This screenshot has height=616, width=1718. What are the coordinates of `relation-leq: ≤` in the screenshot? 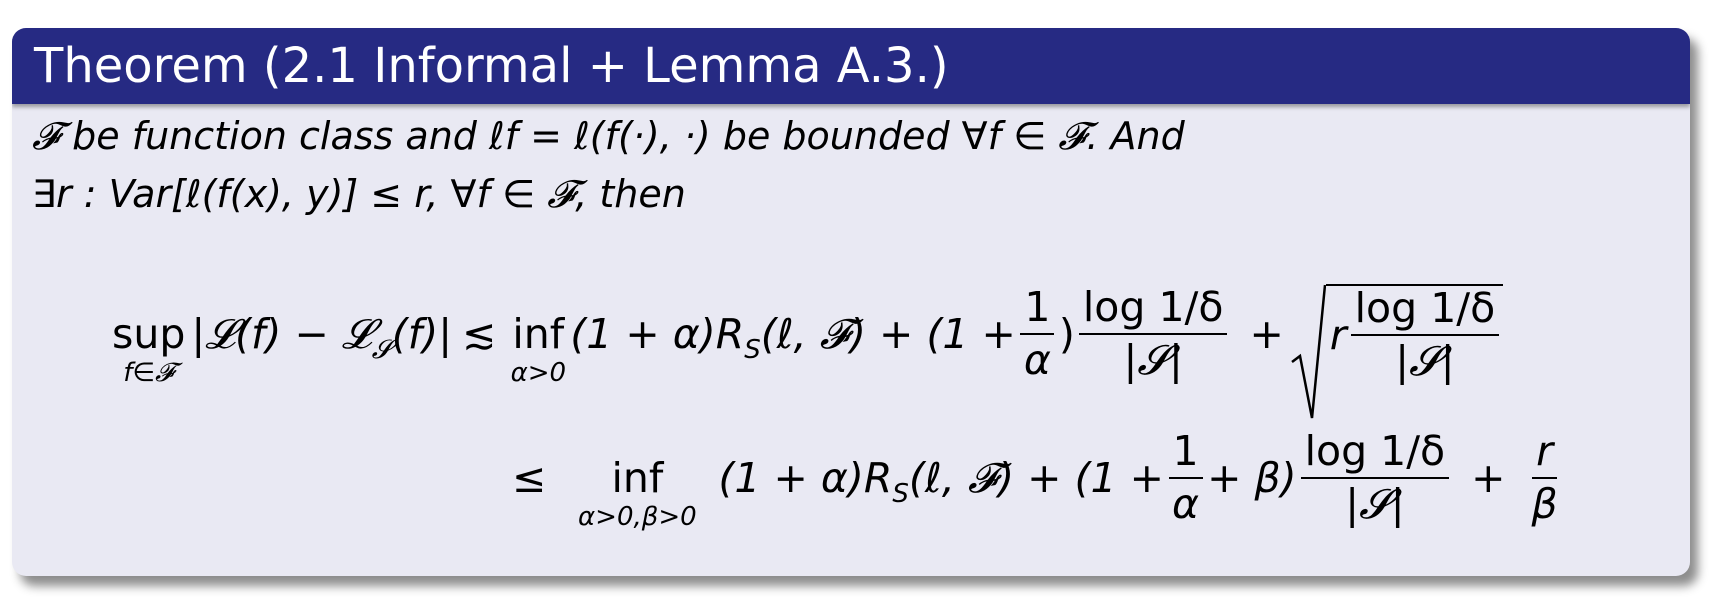 It's located at (529, 478).